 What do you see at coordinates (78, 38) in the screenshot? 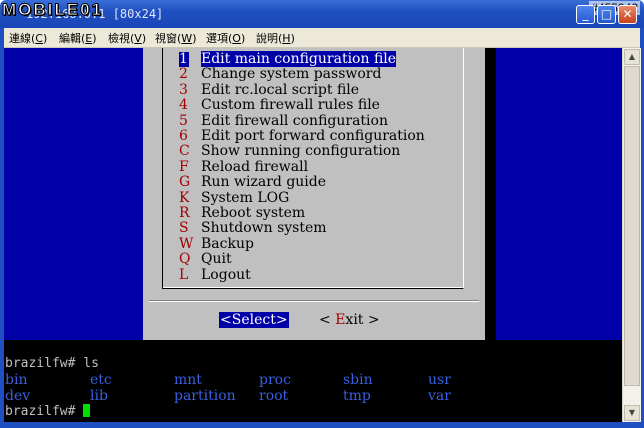
I see `menu-edit: 編輯(E)` at bounding box center [78, 38].